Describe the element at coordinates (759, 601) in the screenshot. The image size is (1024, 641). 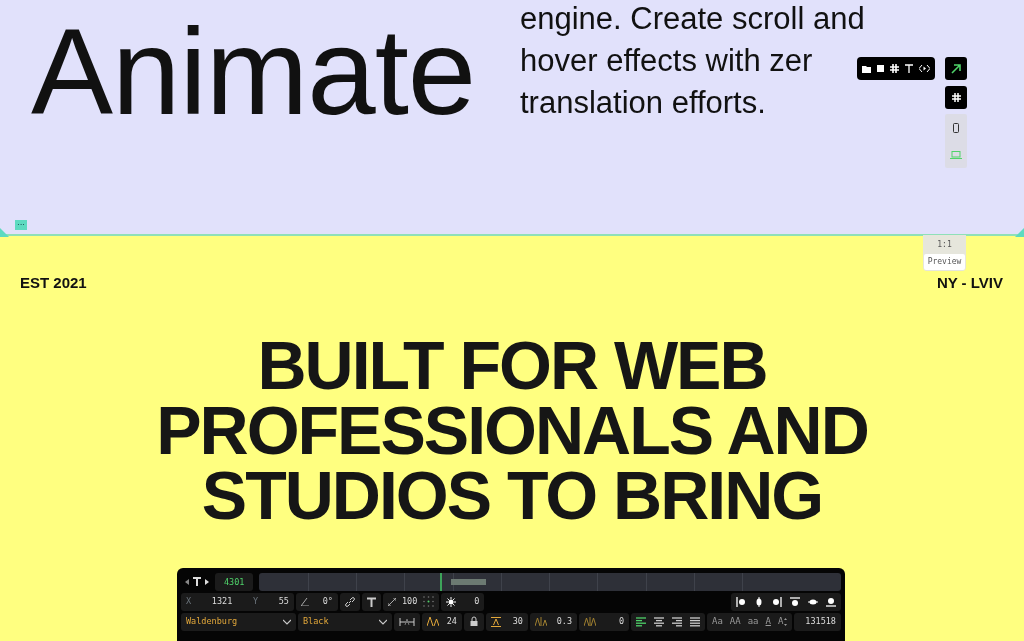
I see `align-center-icon` at that location.